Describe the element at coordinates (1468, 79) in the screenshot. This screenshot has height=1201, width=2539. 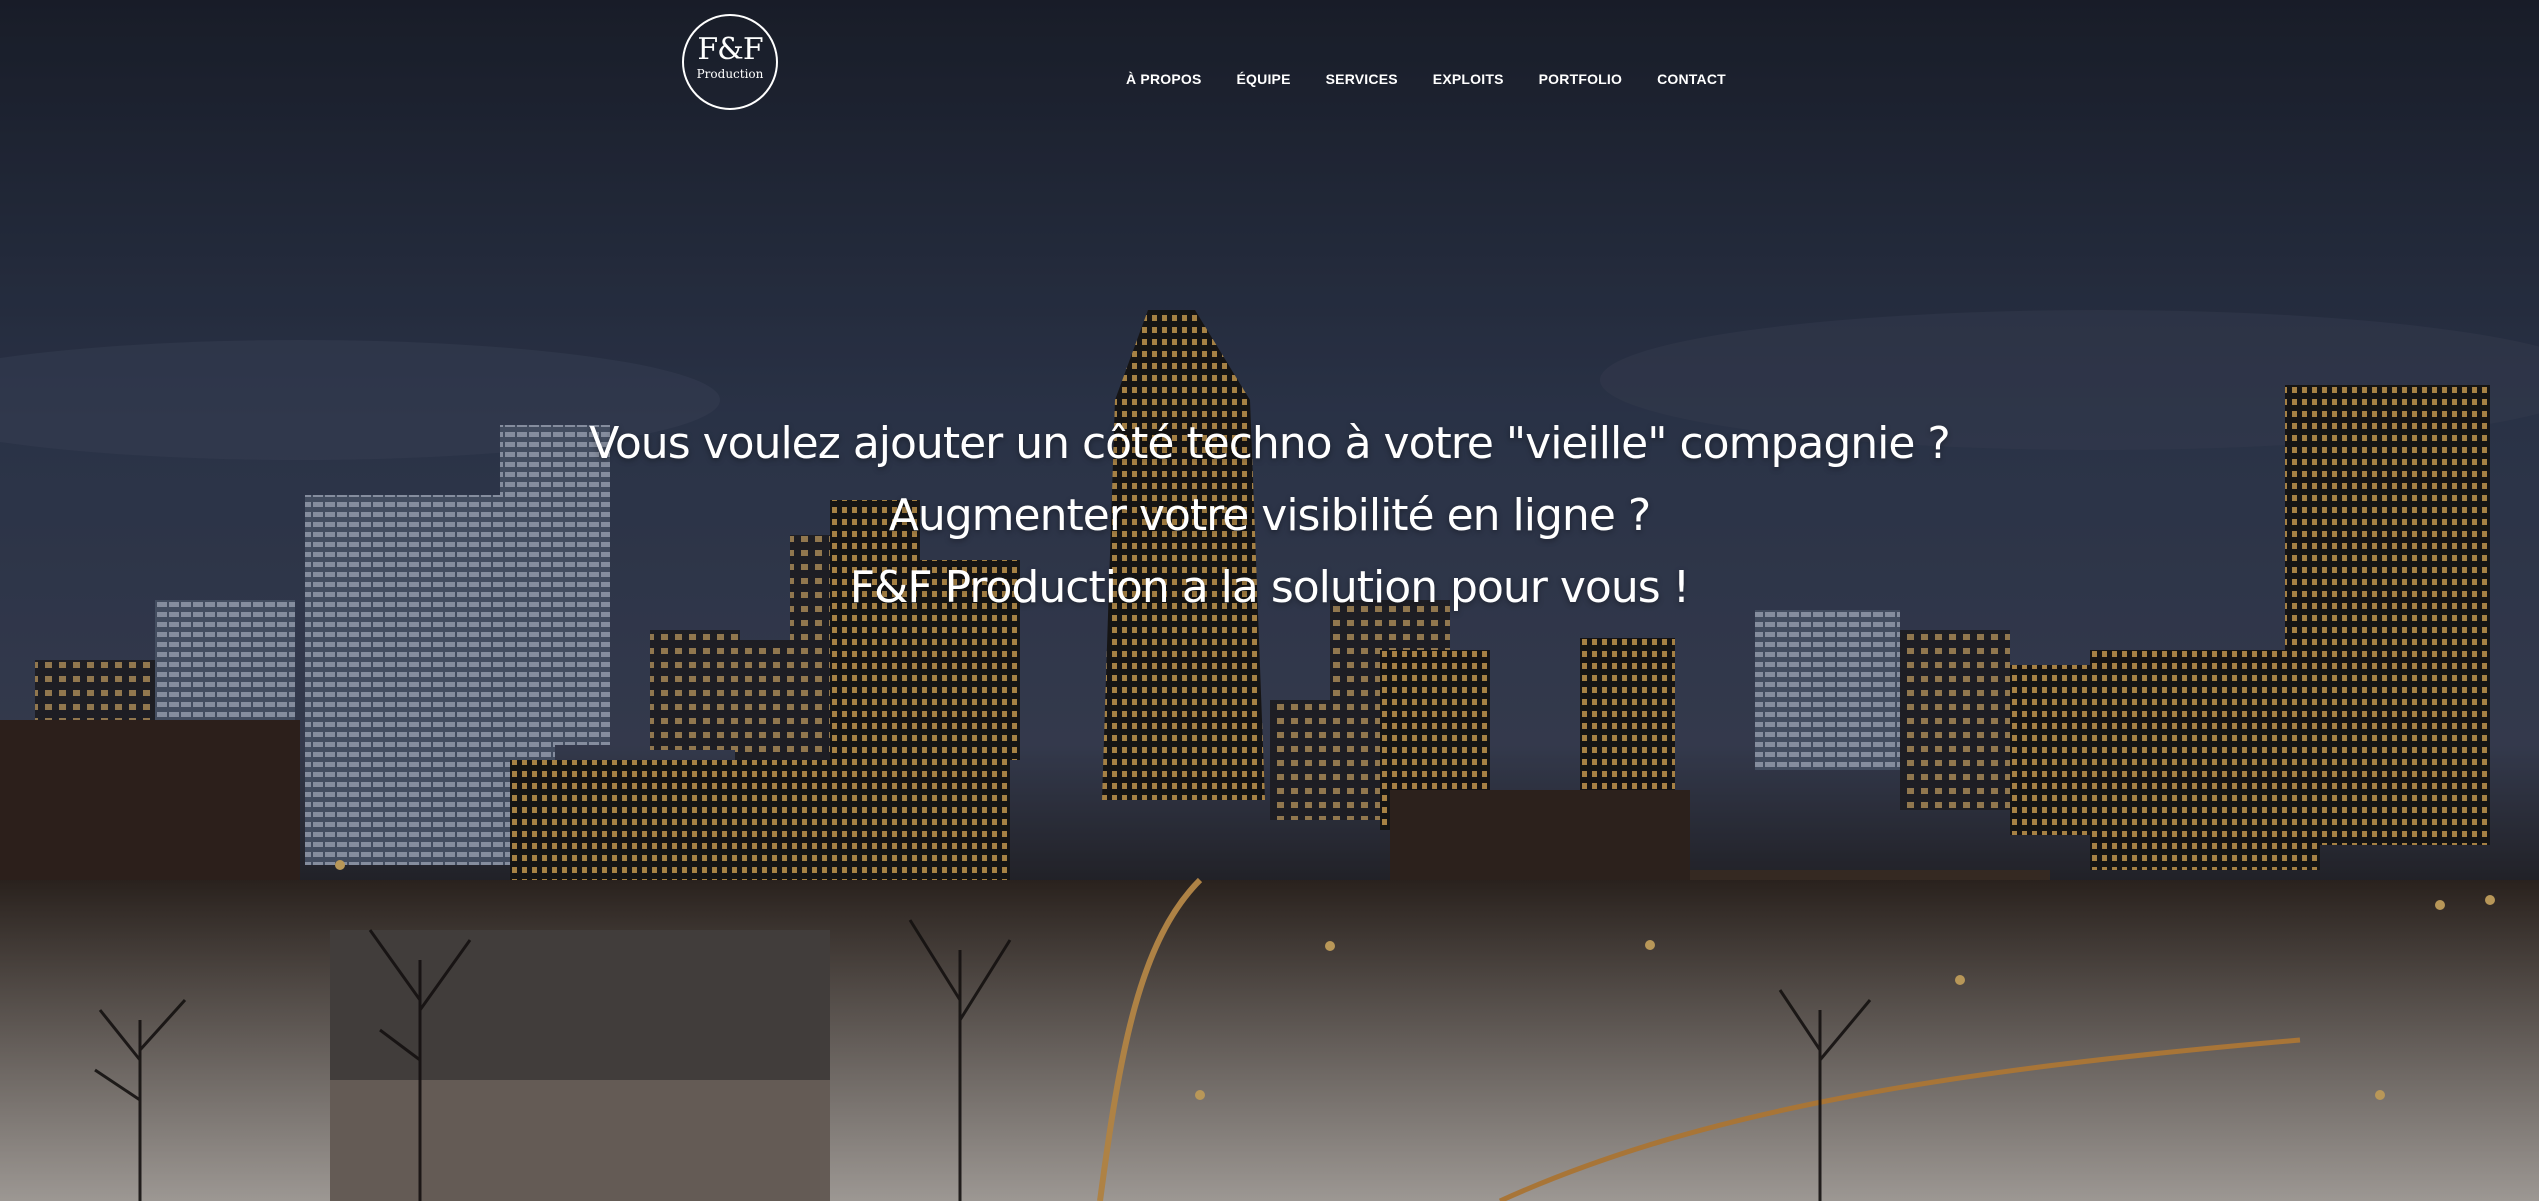
I see `nav-item-exploits: EXPLOITS` at that location.